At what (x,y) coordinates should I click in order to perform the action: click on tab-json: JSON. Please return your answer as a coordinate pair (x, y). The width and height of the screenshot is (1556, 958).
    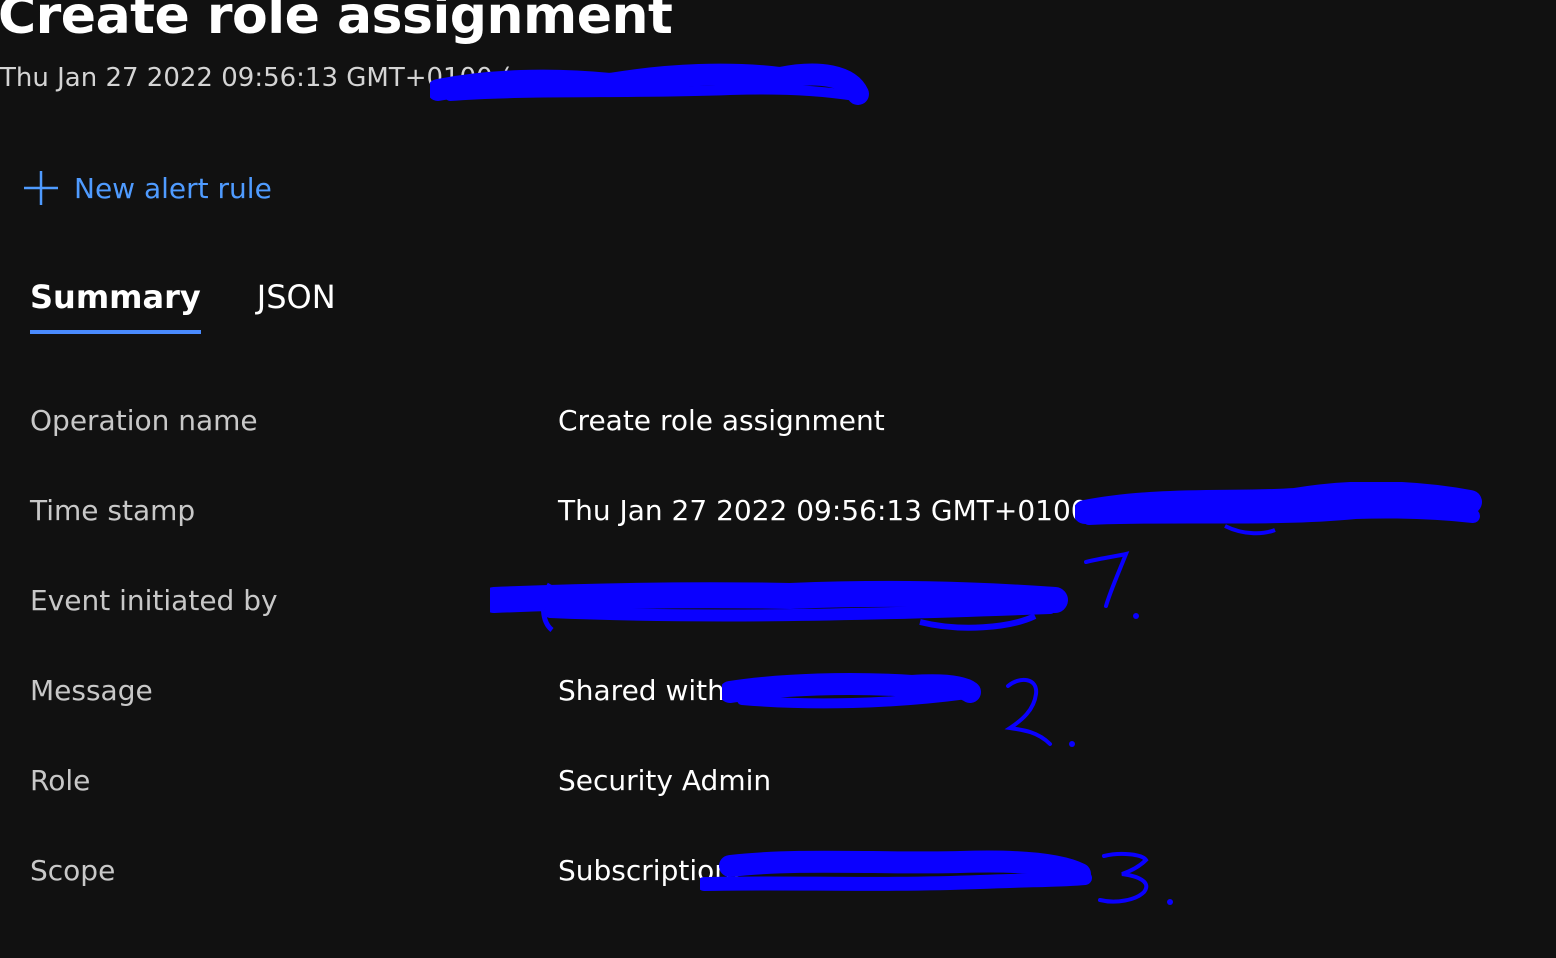
    Looking at the image, I should click on (296, 306).